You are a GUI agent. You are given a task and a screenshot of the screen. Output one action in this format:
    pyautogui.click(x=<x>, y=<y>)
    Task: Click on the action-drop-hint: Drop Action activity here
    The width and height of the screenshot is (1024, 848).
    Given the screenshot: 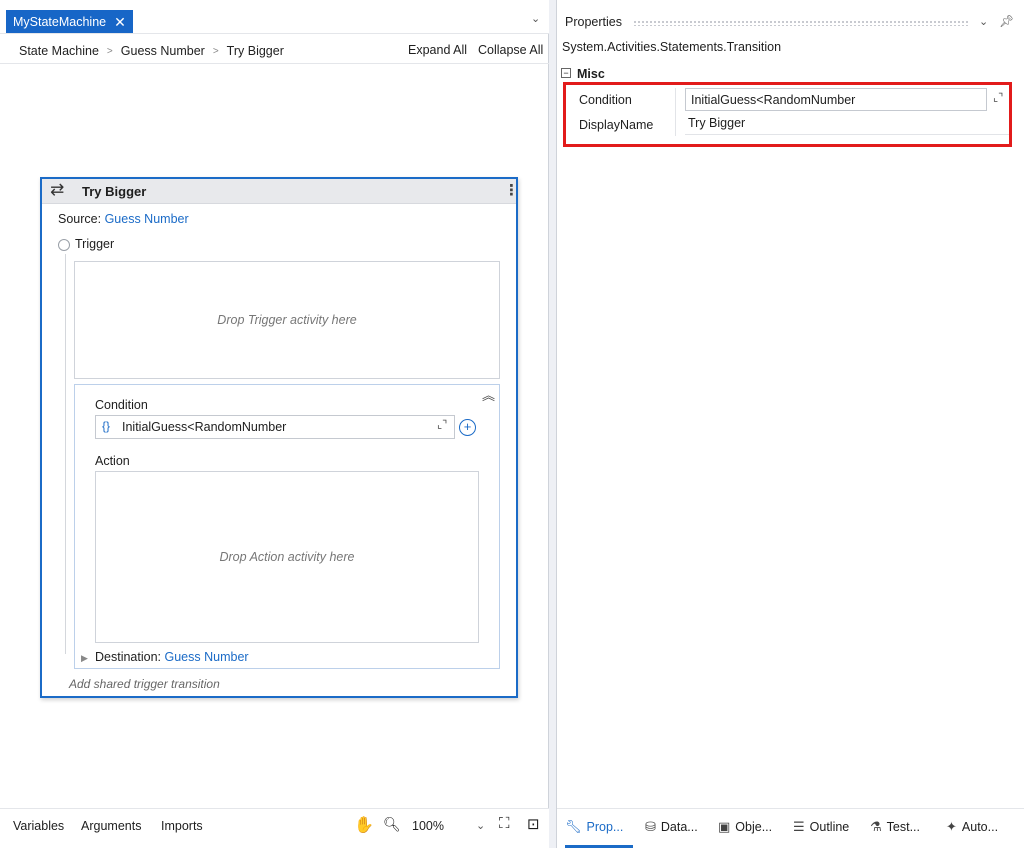 What is the action you would take?
    pyautogui.click(x=287, y=557)
    